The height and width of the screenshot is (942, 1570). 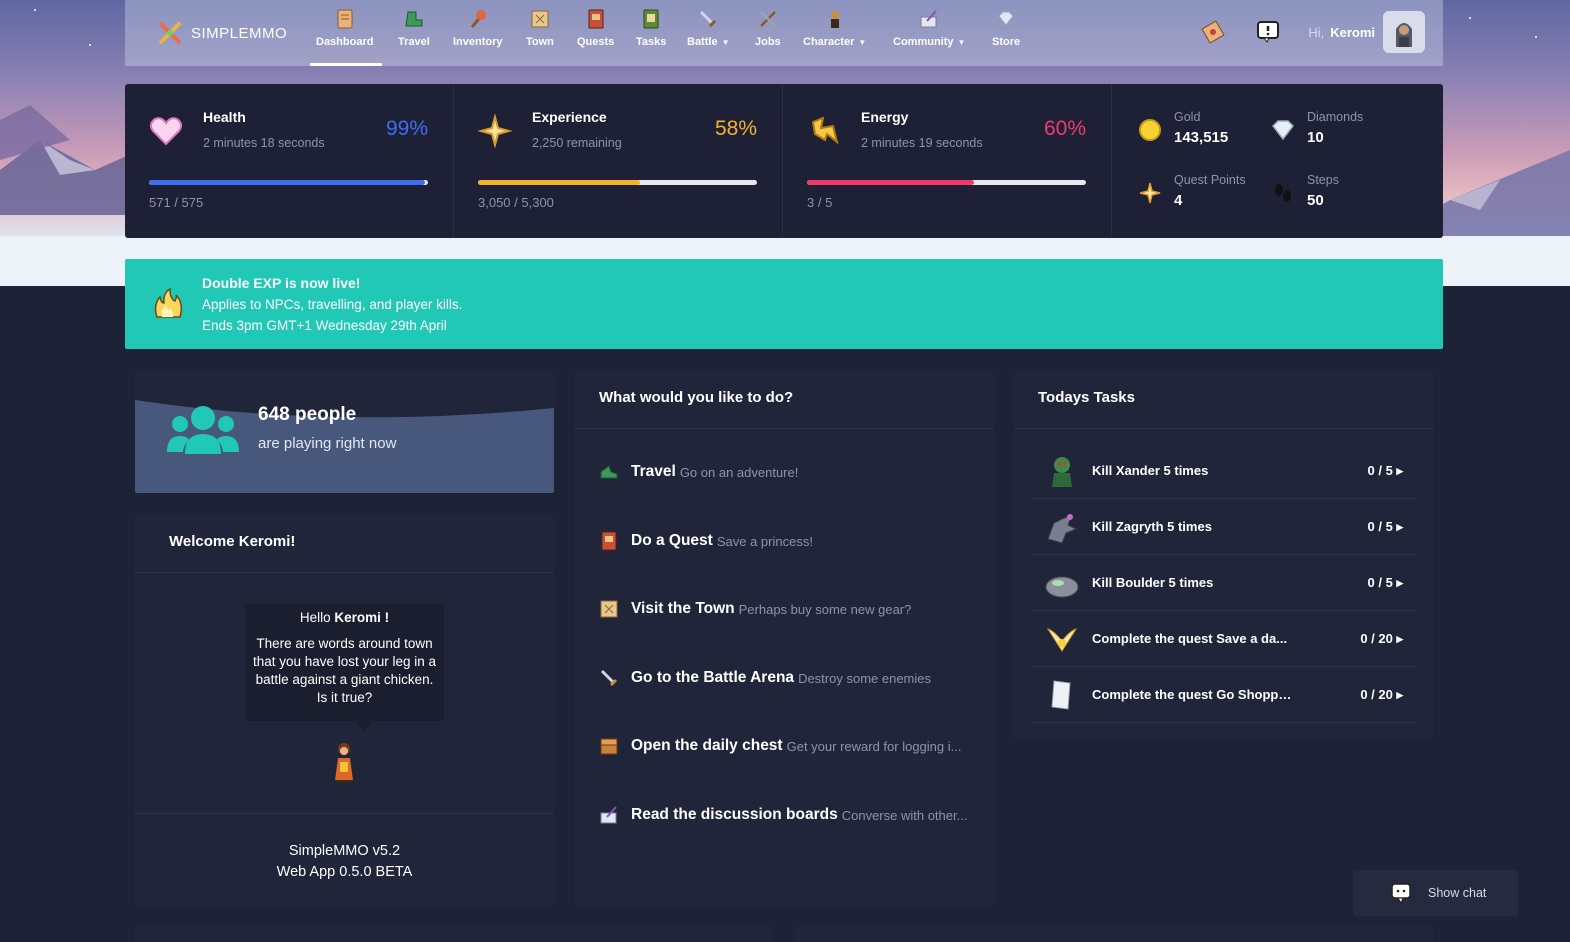 I want to click on nav-jobs: Jobs, so click(x=768, y=28).